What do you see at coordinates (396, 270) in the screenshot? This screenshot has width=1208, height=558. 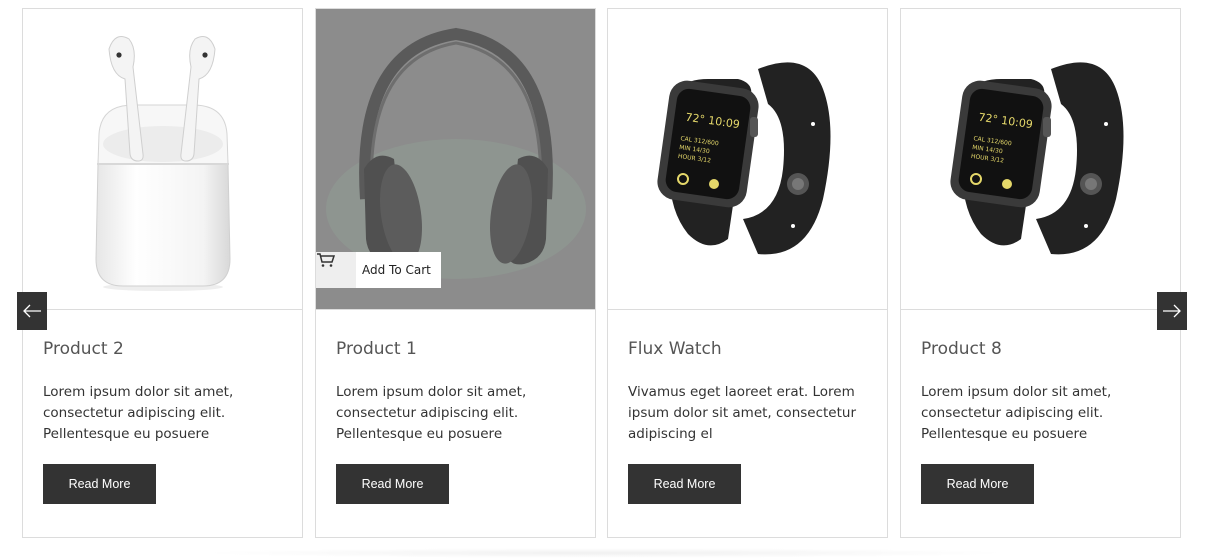 I see `add-to-cart-label: Add To Cart` at bounding box center [396, 270].